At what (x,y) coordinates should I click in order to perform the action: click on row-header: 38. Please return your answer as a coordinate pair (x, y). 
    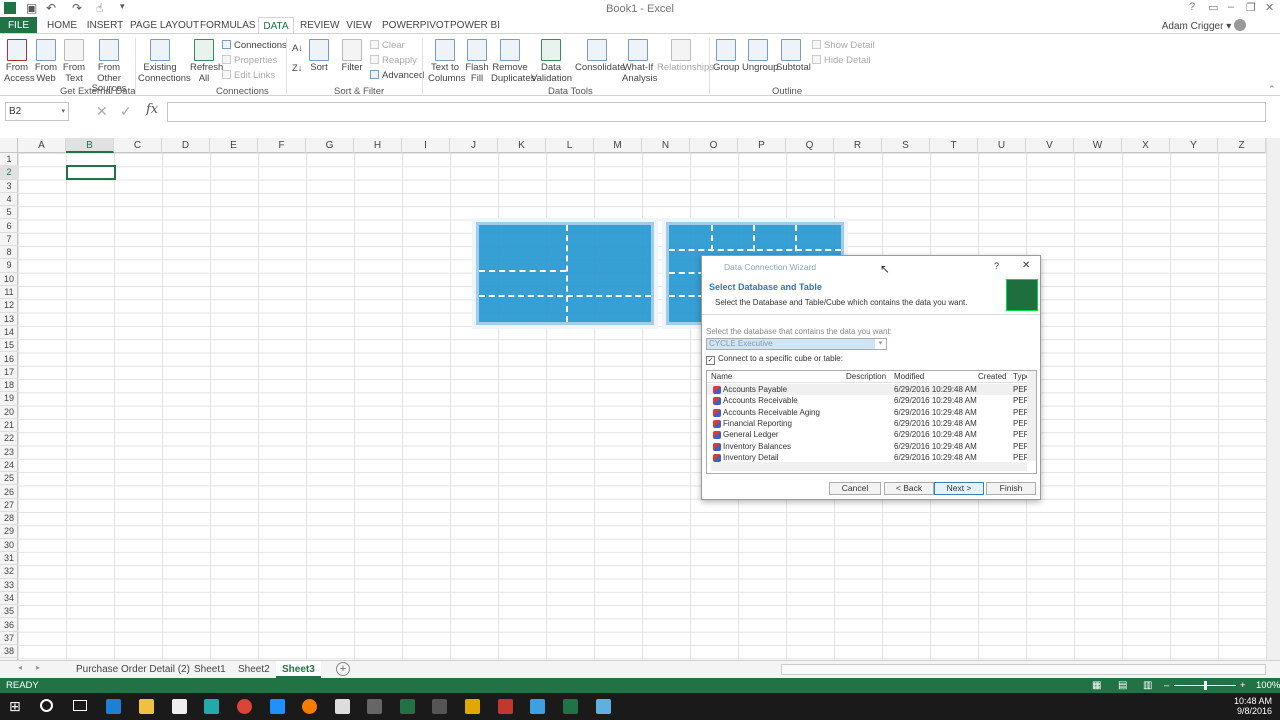
    Looking at the image, I should click on (9, 652).